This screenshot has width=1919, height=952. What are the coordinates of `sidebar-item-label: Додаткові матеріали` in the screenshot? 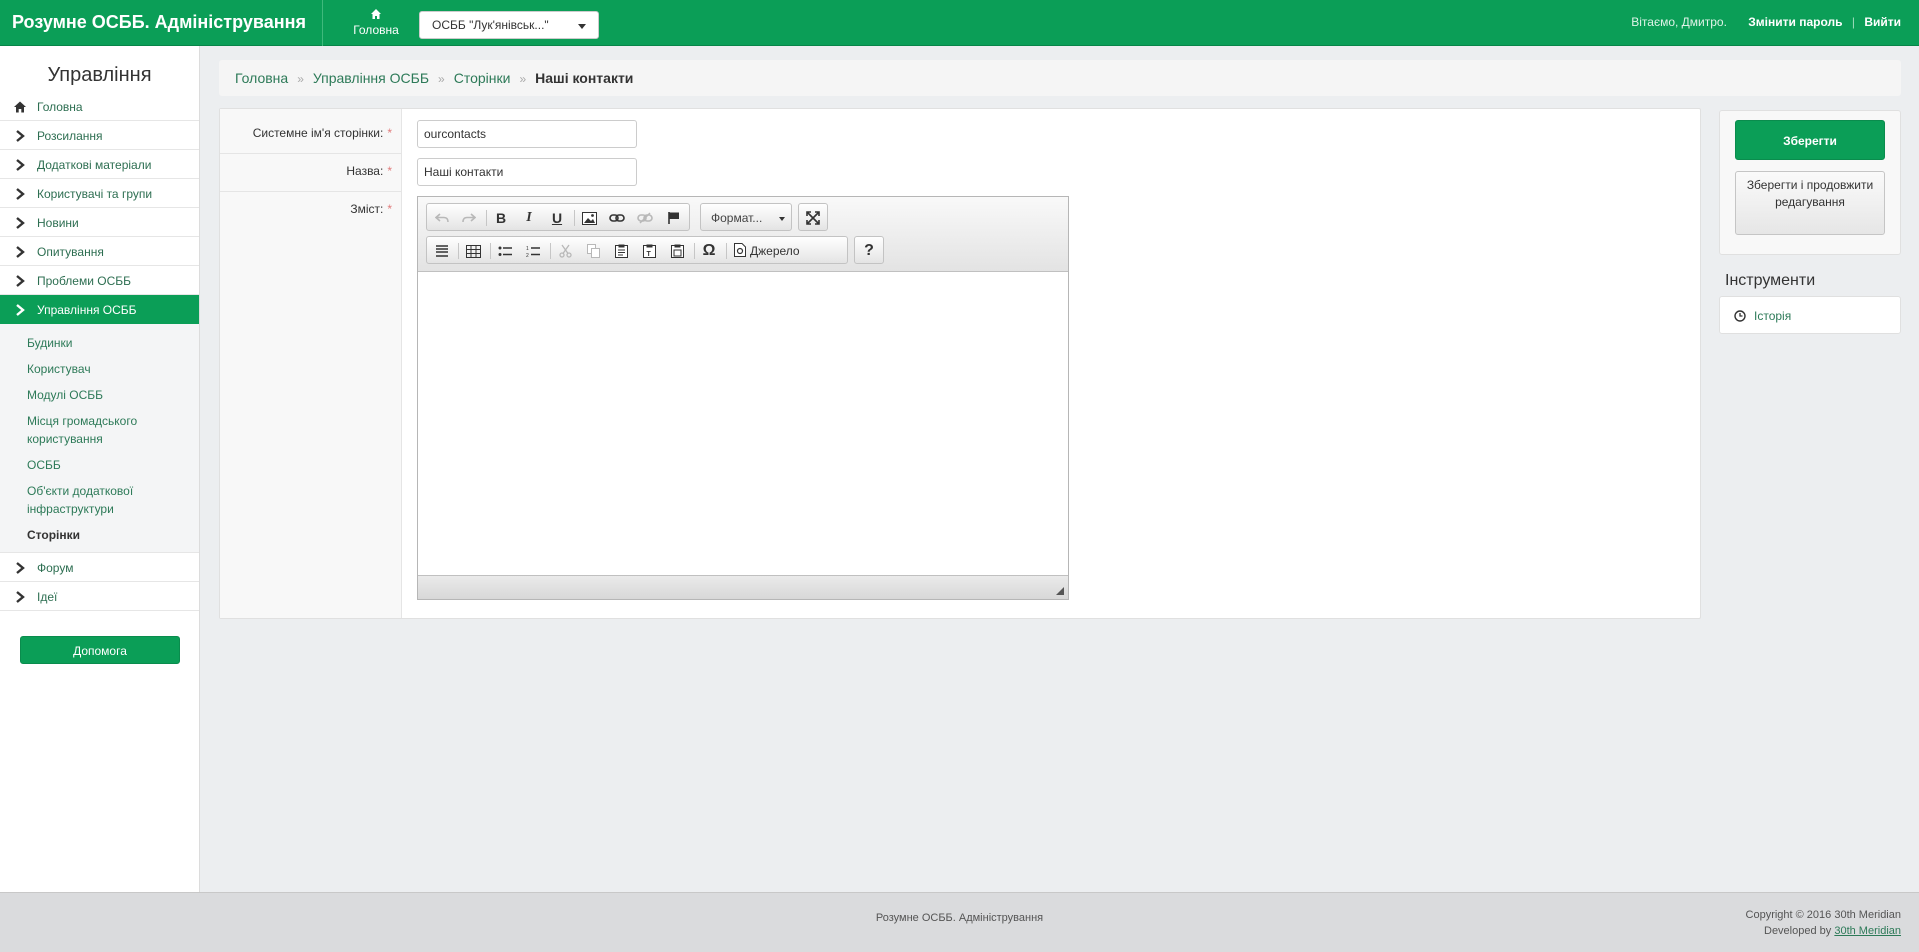 It's located at (94, 165).